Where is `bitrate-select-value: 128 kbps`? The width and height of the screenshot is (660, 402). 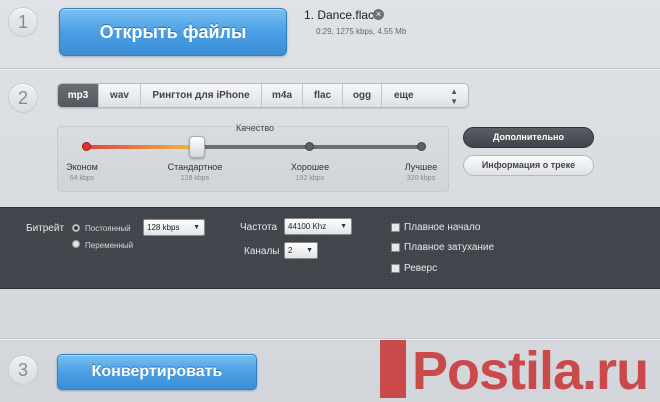 bitrate-select-value: 128 kbps is located at coordinates (163, 227).